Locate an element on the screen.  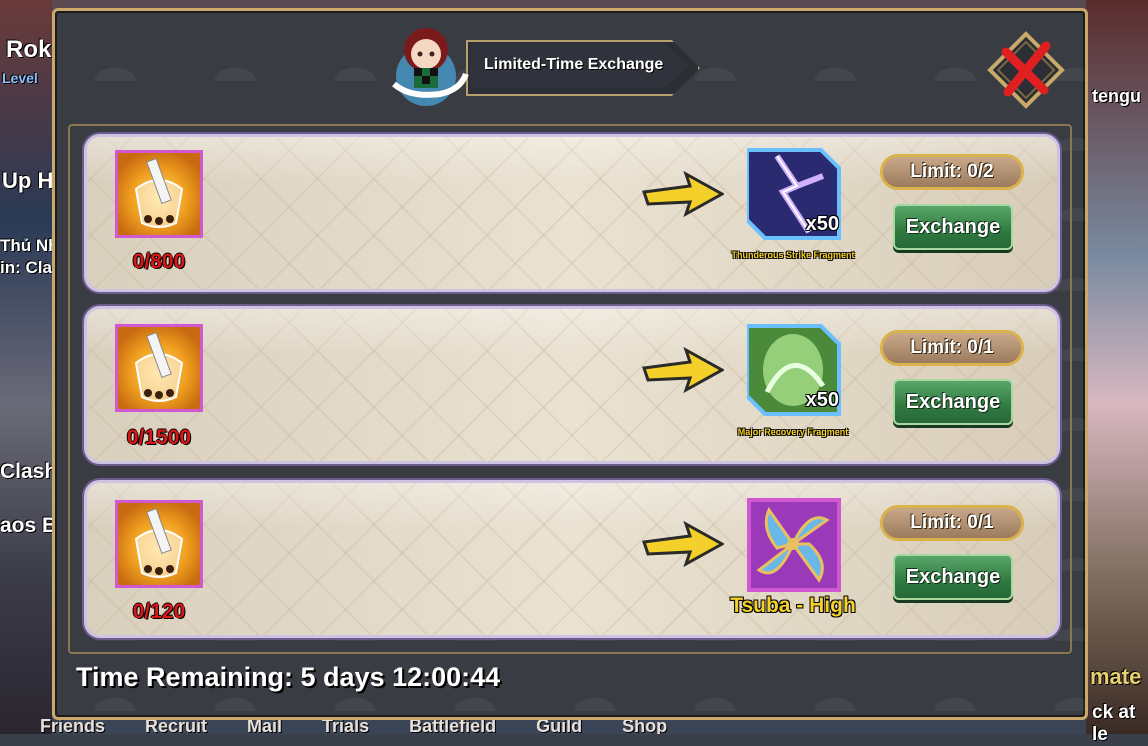
reward-name: Thunderous Strike Fragment is located at coordinates (793, 255).